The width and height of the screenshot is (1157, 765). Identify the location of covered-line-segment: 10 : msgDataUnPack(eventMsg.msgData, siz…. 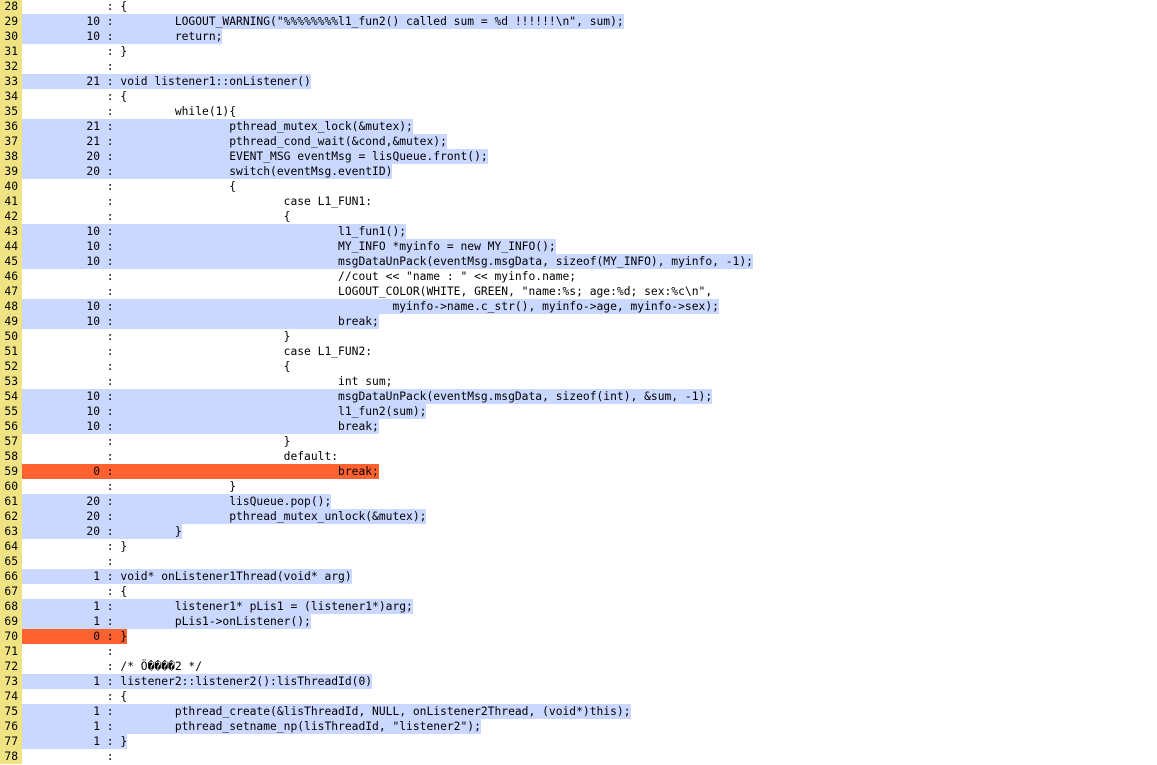
(367, 396).